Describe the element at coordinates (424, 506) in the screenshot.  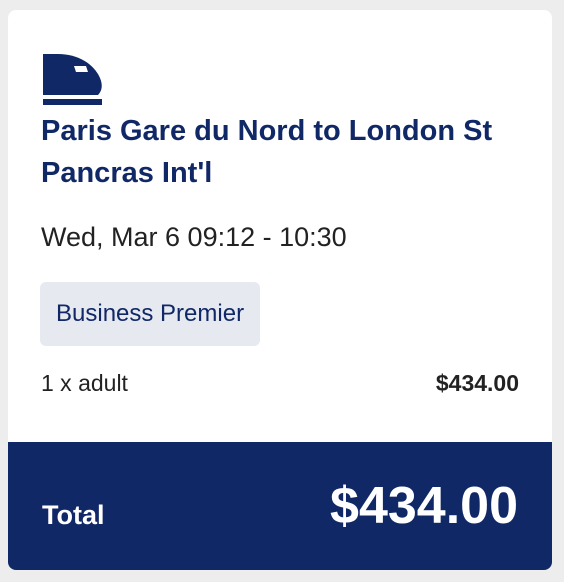
I see `total-price: $434.00` at that location.